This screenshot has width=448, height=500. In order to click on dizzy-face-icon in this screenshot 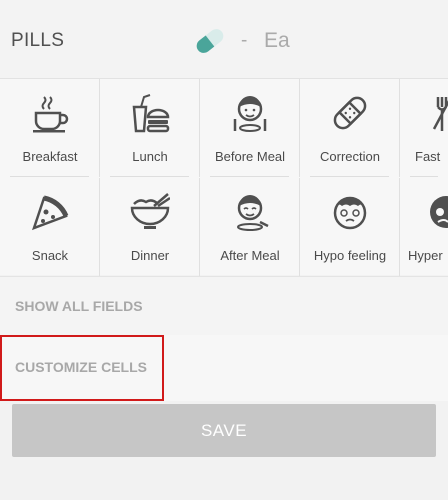, I will do `click(350, 213)`.